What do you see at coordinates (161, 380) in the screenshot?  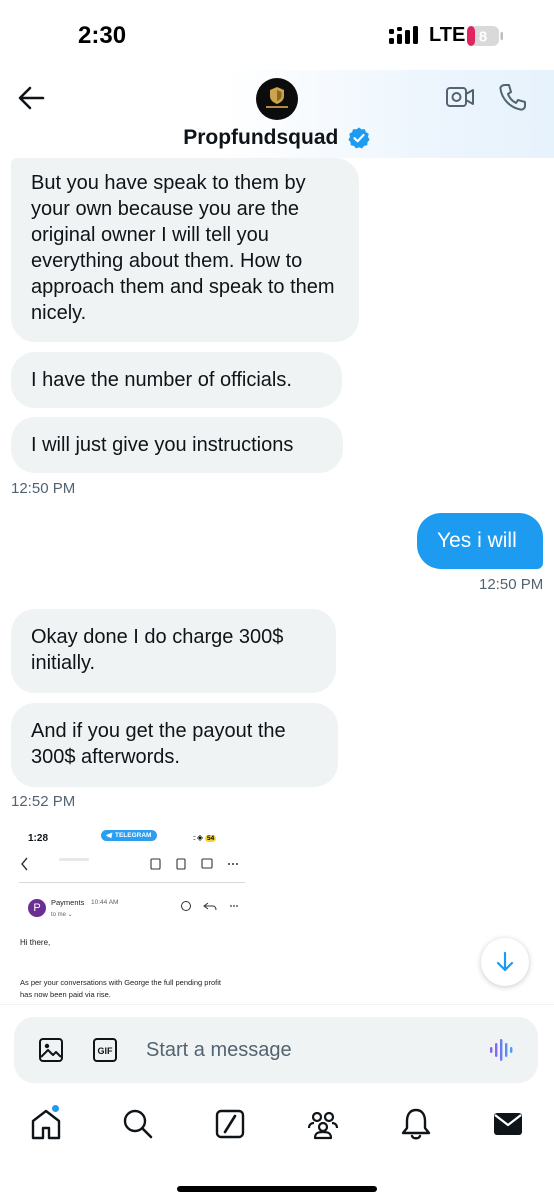 I see `message-text: I have the number of officials.` at bounding box center [161, 380].